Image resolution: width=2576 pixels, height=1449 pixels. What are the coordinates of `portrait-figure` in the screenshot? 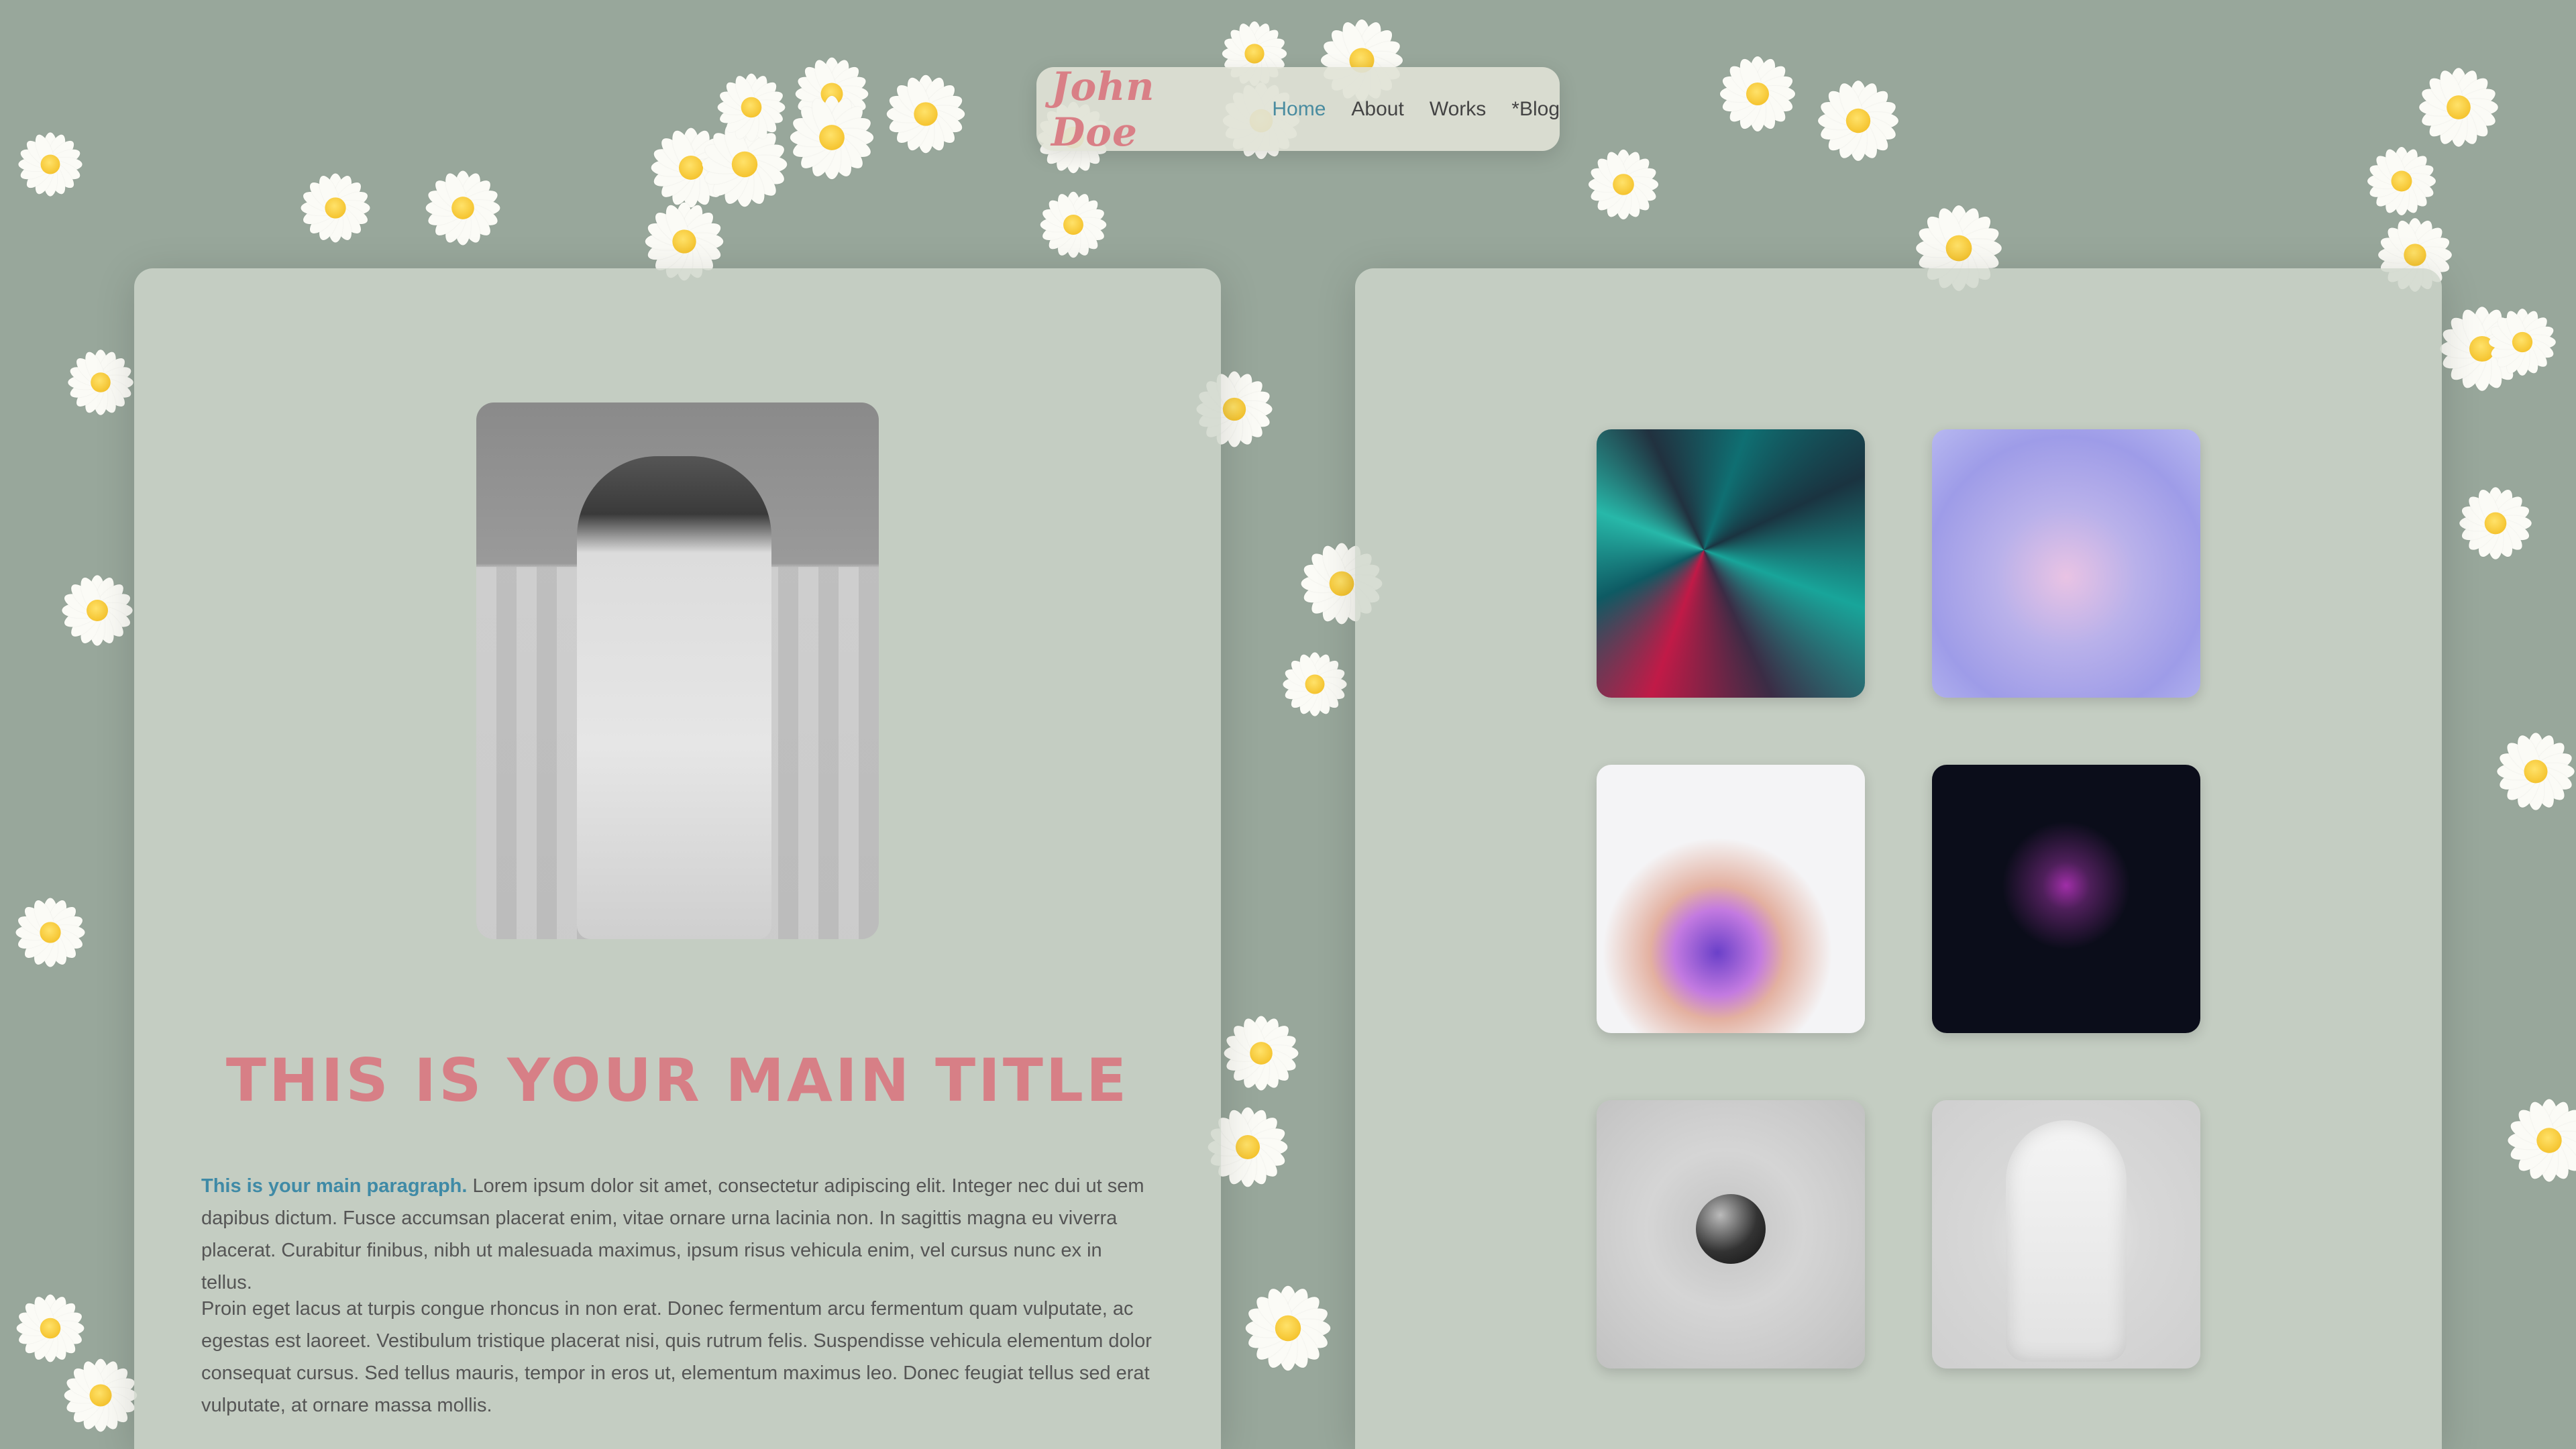 It's located at (674, 697).